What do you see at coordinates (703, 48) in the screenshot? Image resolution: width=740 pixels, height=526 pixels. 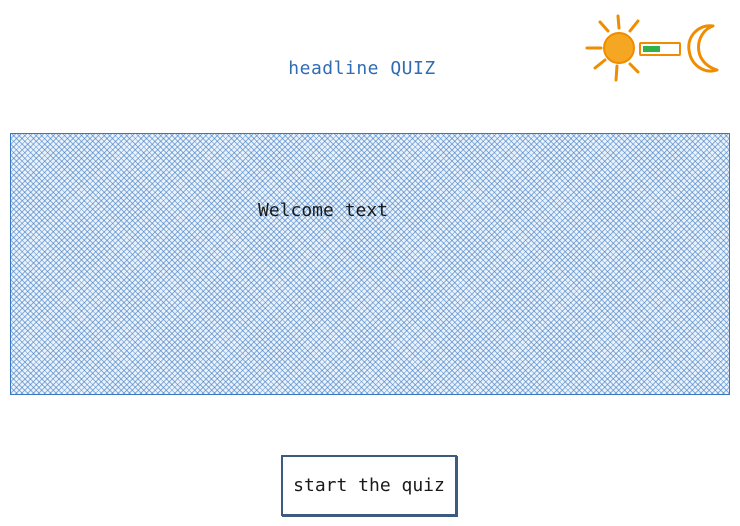 I see `moon-icon` at bounding box center [703, 48].